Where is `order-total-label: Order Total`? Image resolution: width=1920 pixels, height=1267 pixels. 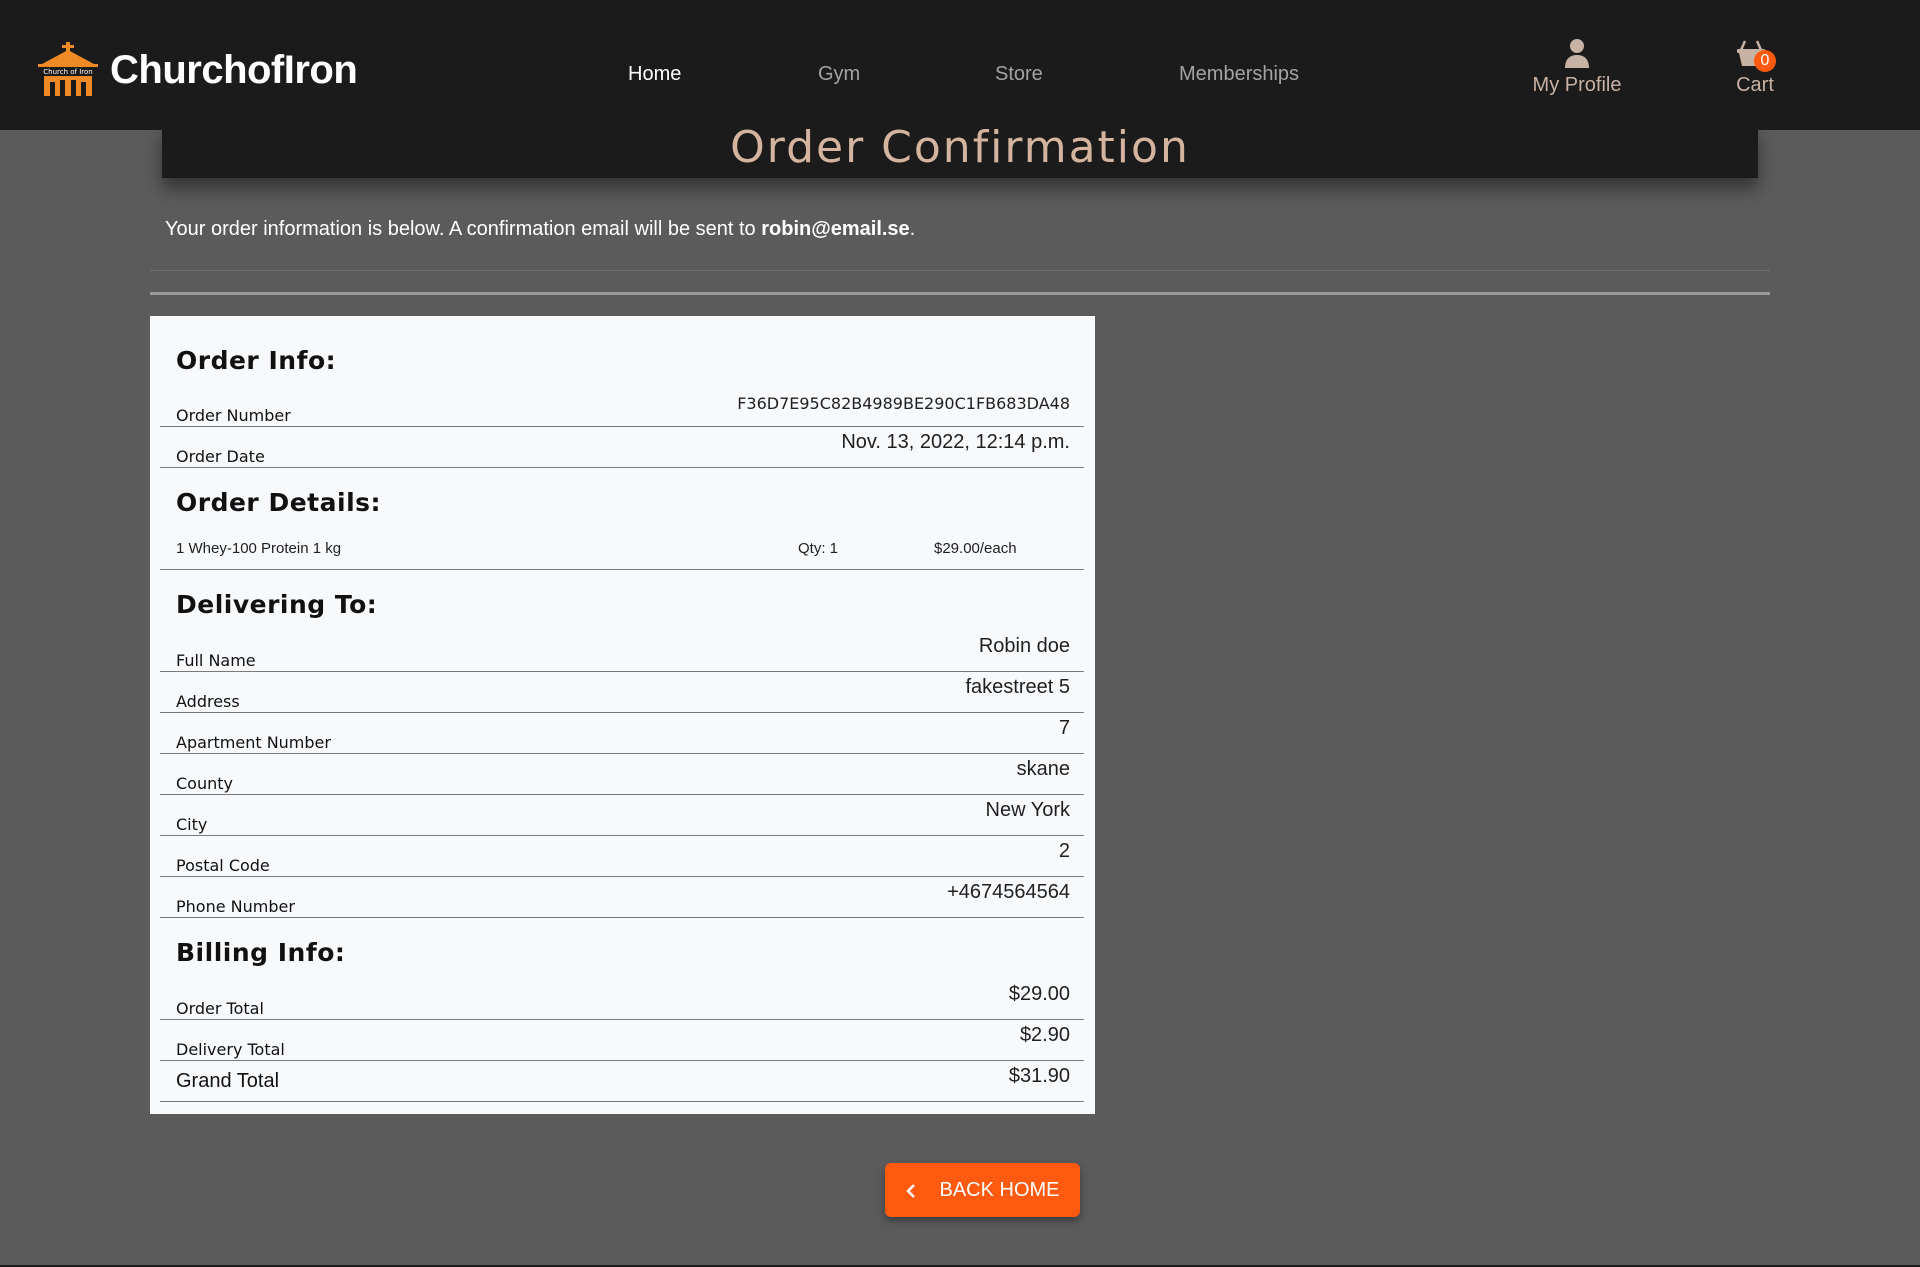
order-total-label: Order Total is located at coordinates (220, 1008).